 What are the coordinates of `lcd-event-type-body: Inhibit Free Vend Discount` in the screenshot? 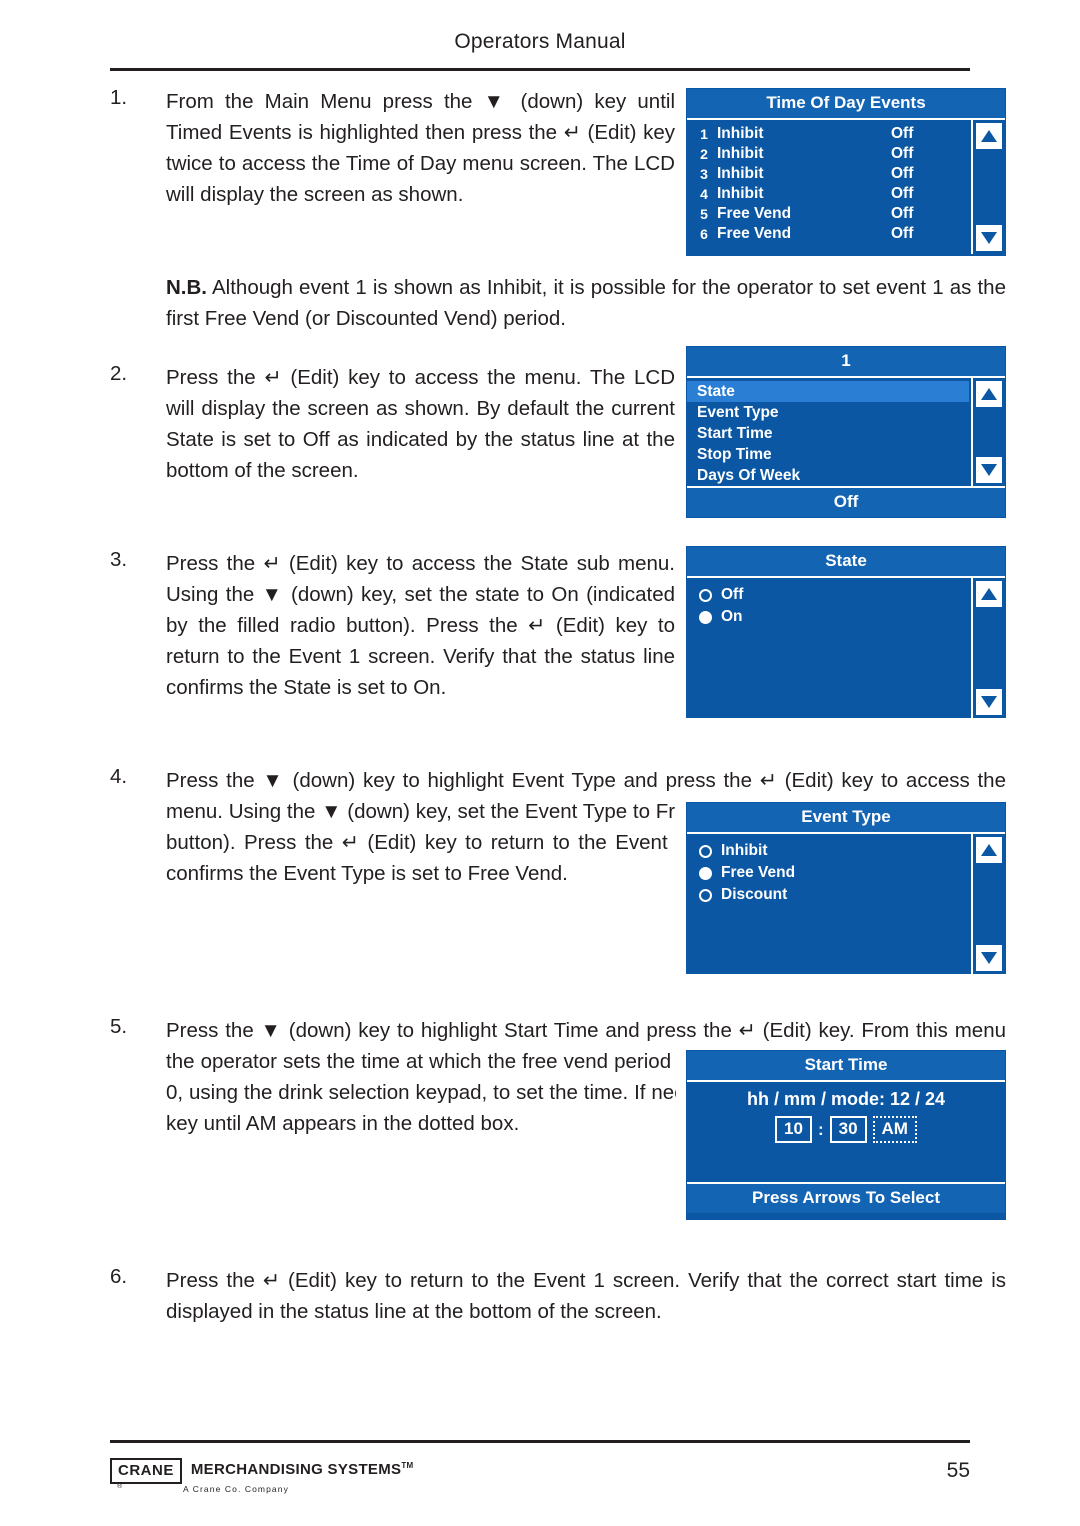 It's located at (846, 904).